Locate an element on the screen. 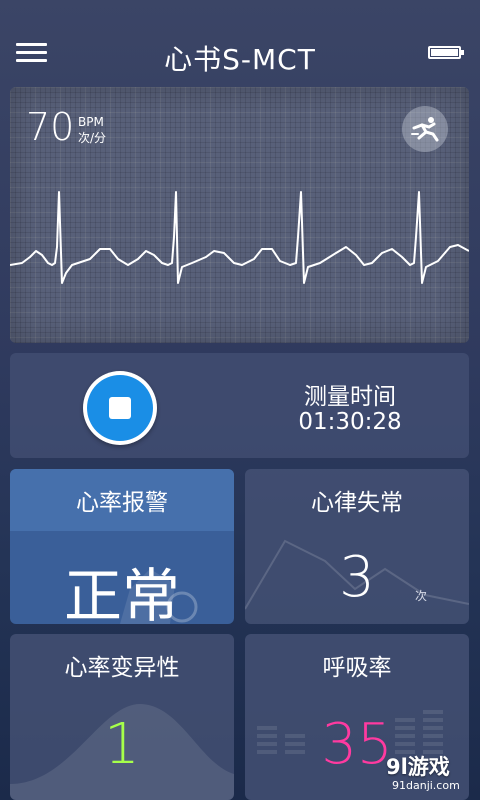 The height and width of the screenshot is (800, 480). battery-icon is located at coordinates (446, 52).